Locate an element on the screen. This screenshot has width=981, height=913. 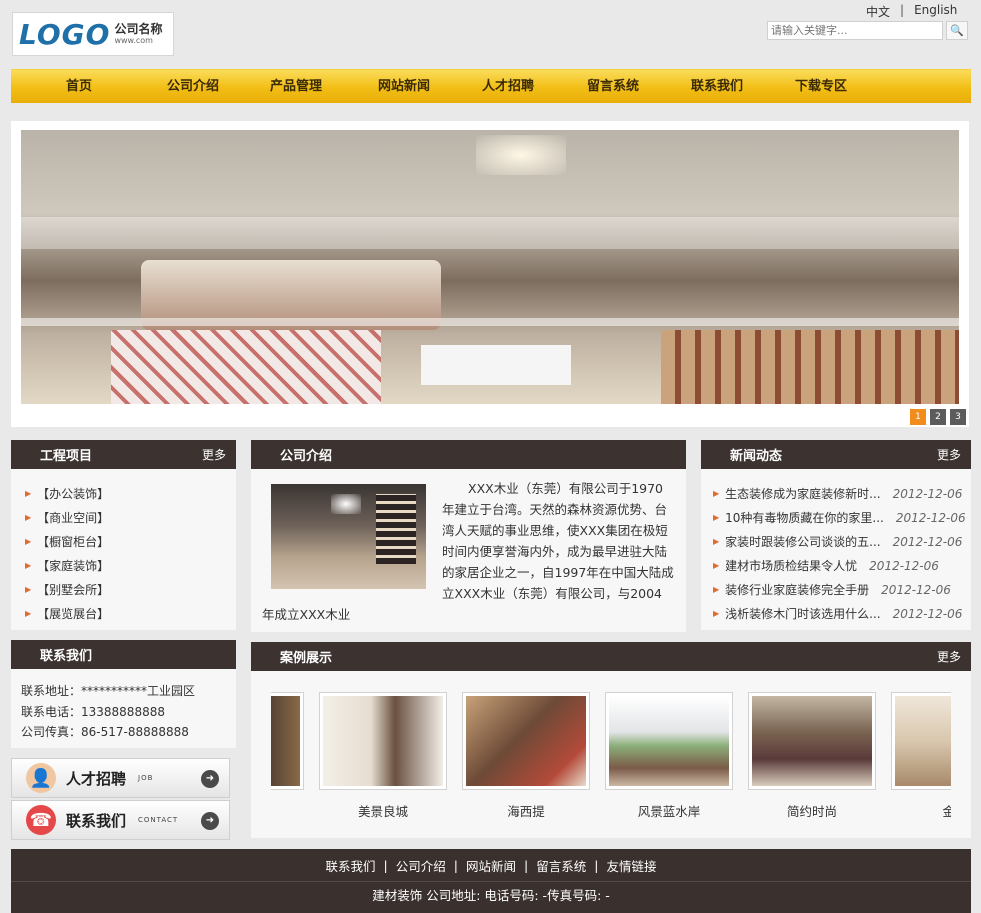
logo-company-name: 公司名称 is located at coordinates (138, 29).